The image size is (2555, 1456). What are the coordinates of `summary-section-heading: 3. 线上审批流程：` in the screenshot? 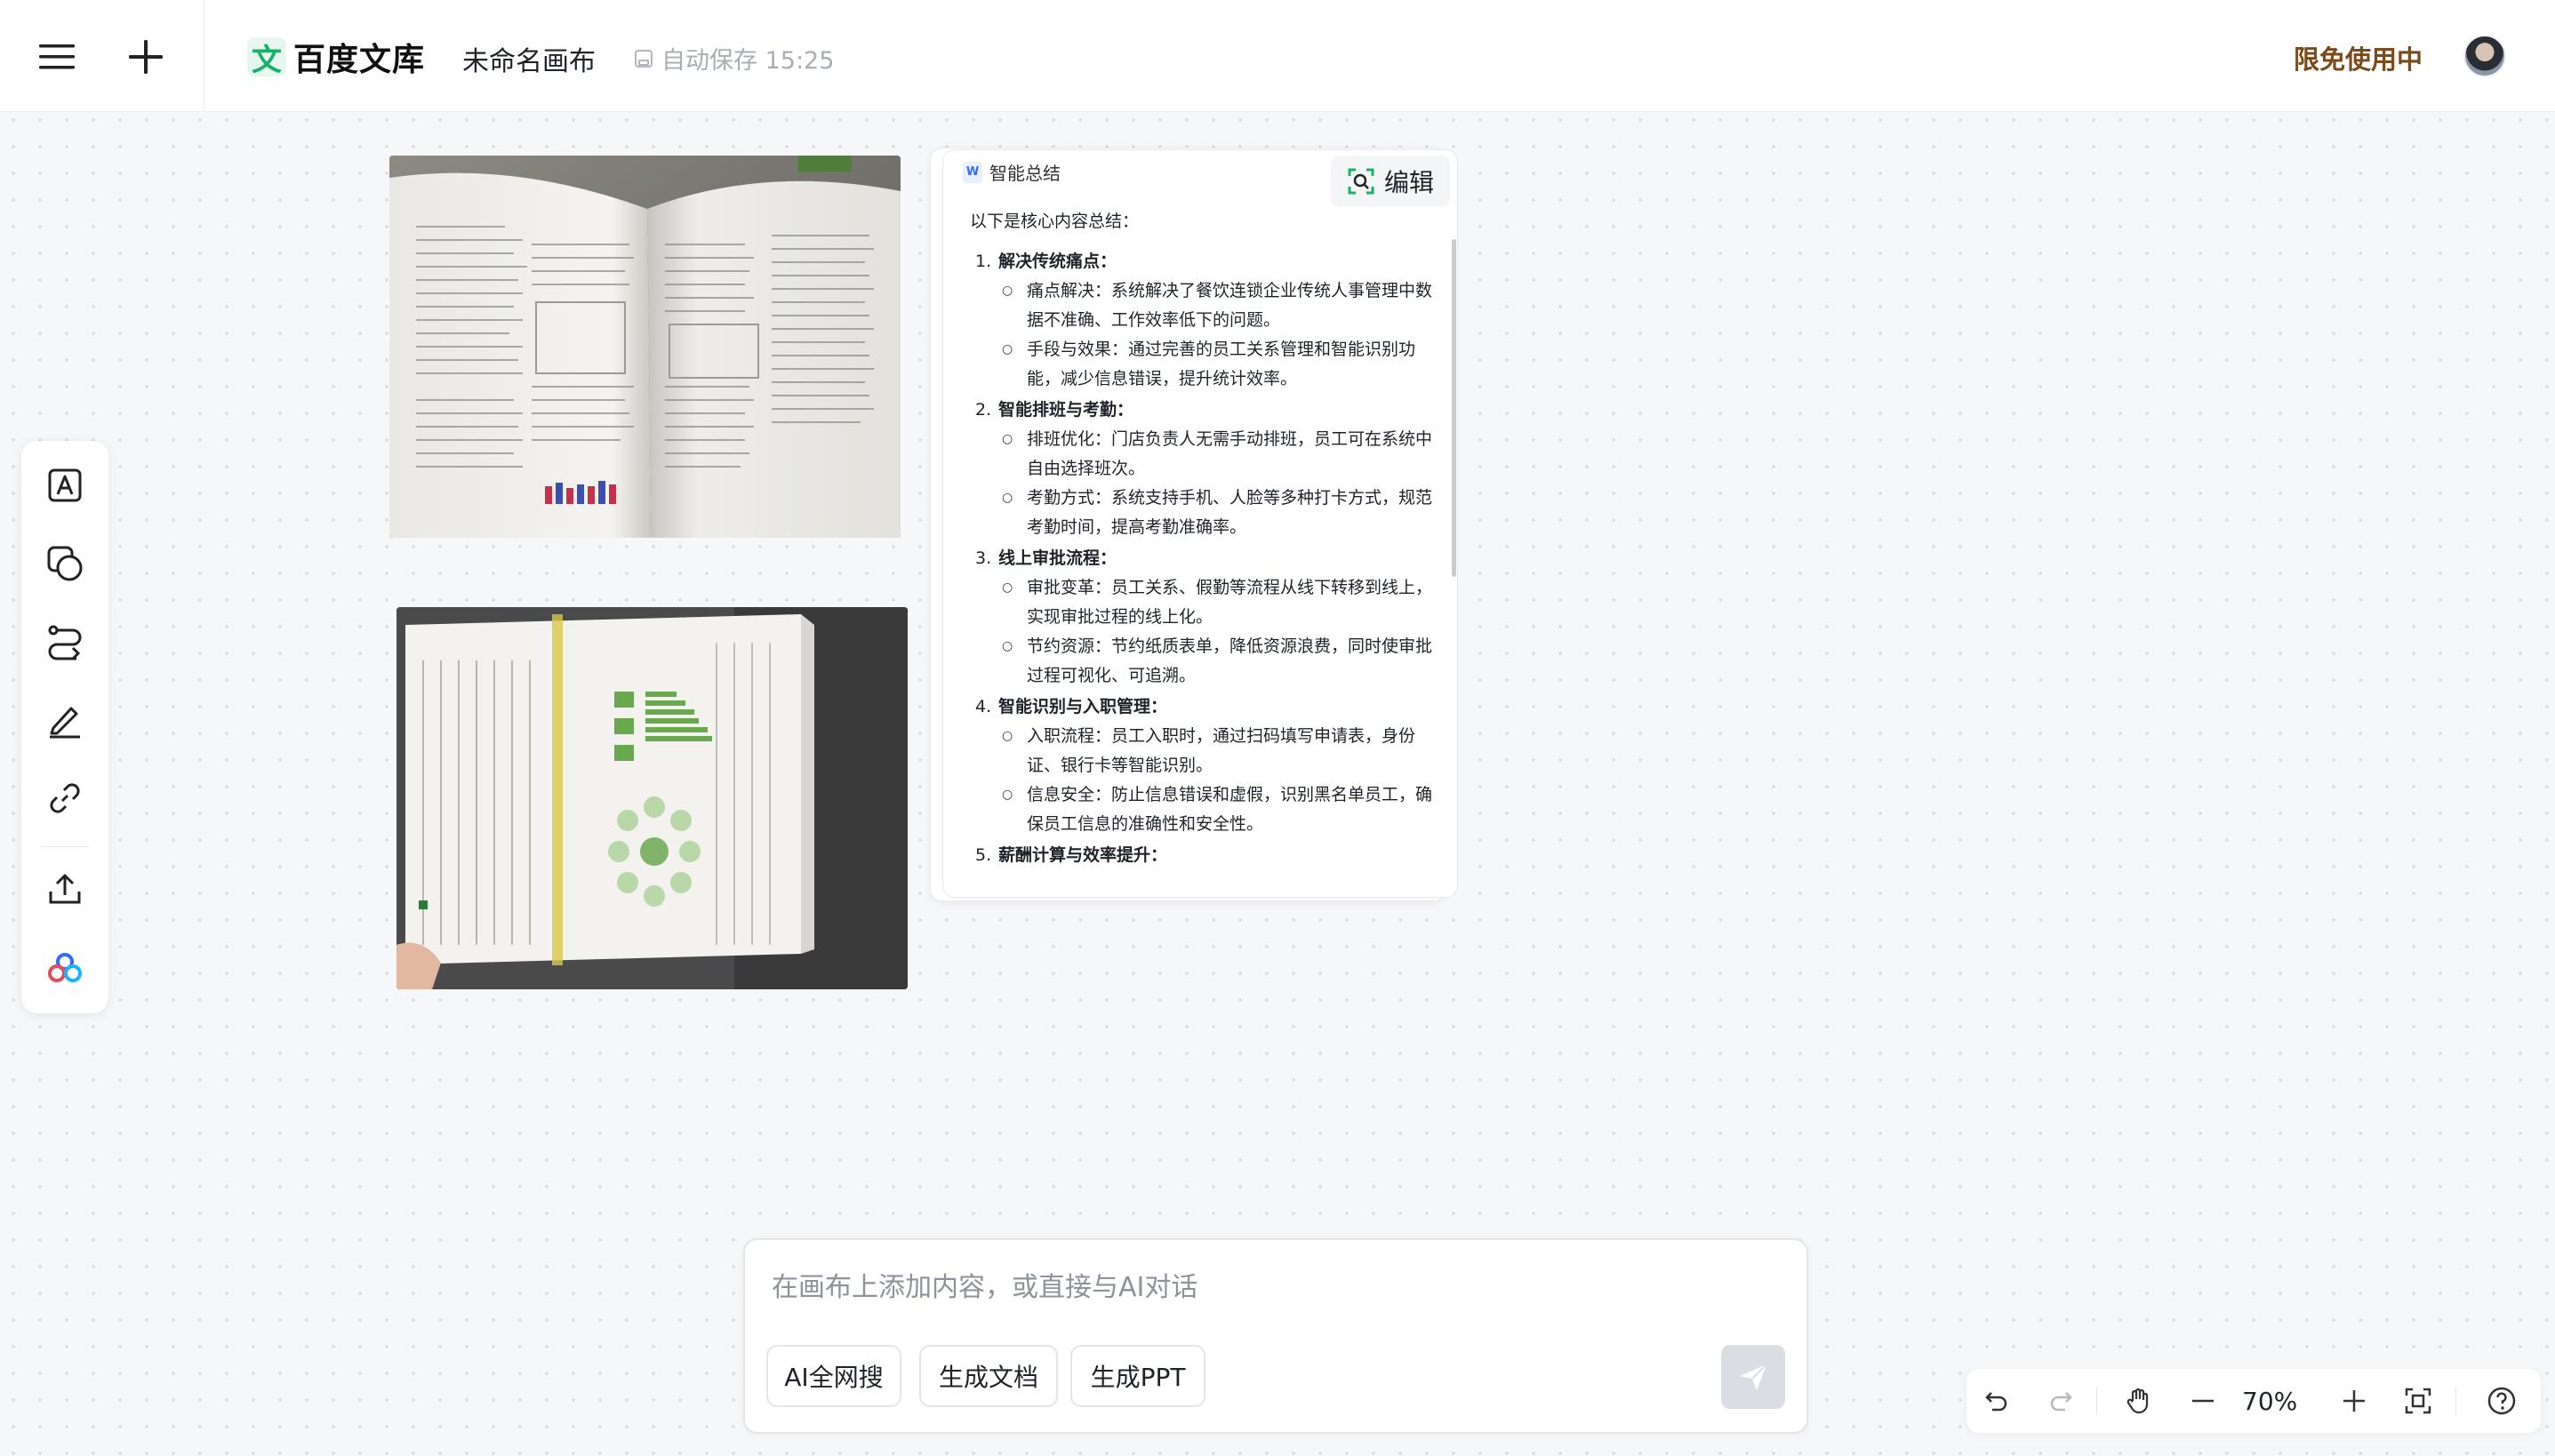 It's located at (1201, 558).